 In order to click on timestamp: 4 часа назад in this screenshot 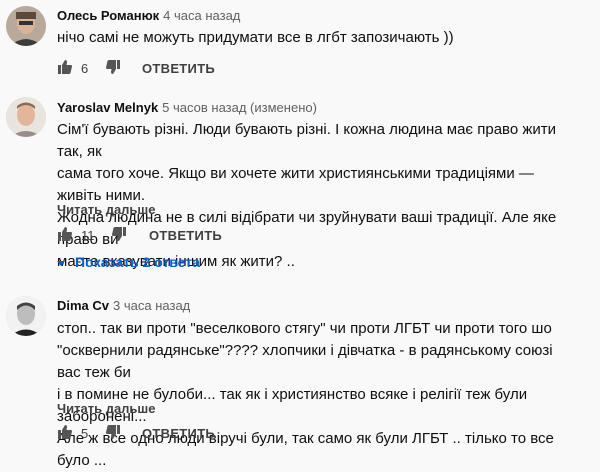, I will do `click(201, 15)`.